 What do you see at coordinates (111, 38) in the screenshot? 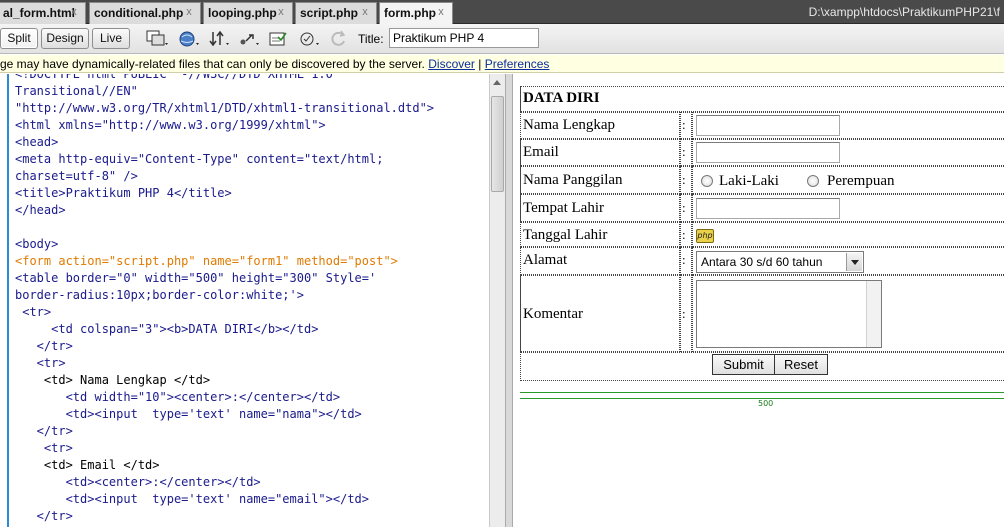
I see `live-button: Live` at bounding box center [111, 38].